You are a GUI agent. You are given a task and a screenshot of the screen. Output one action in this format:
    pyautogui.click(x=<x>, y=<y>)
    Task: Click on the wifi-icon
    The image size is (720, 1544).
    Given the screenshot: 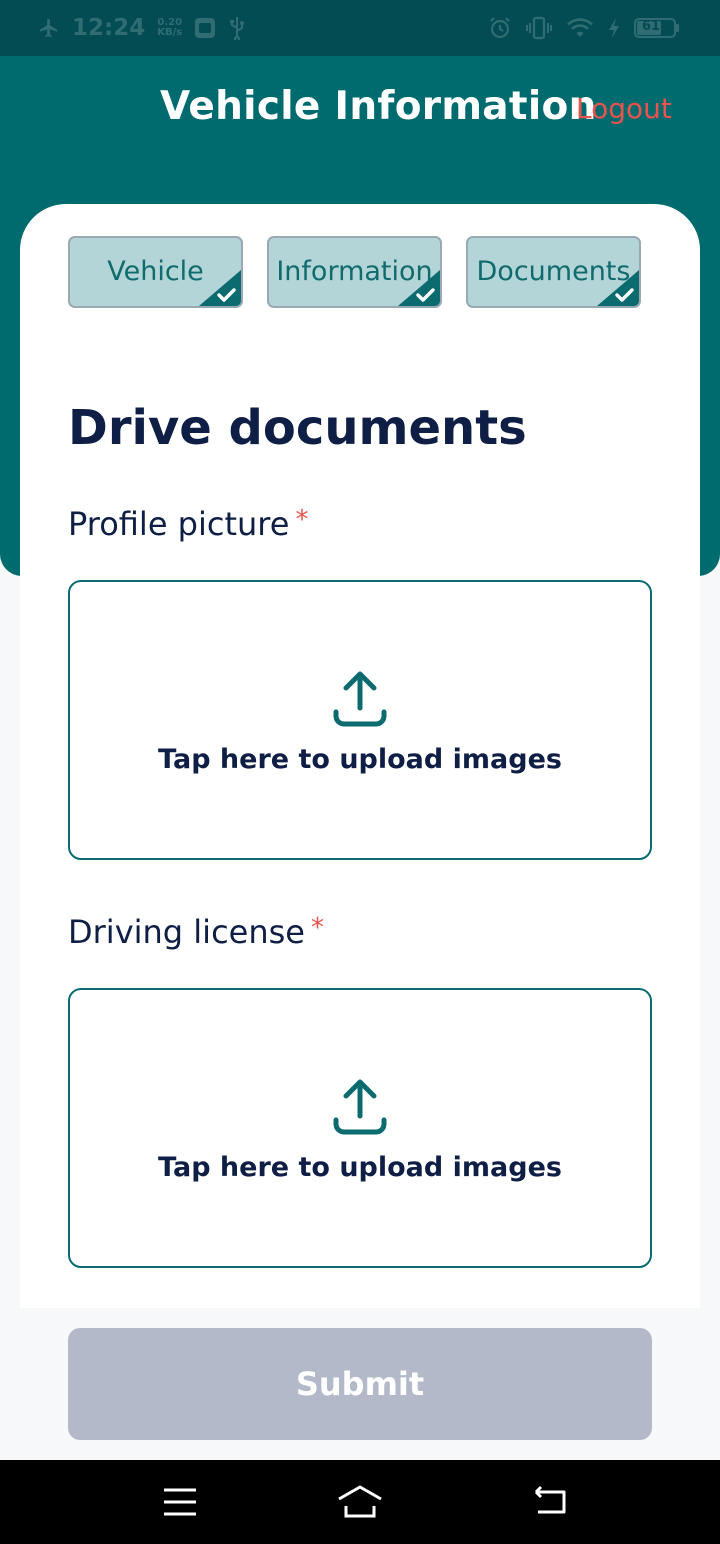 What is the action you would take?
    pyautogui.click(x=580, y=27)
    